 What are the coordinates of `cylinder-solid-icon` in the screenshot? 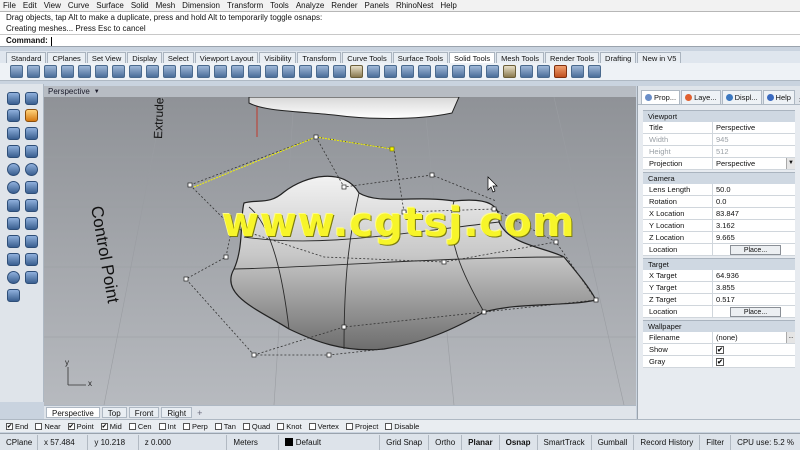 It's located at (31, 187).